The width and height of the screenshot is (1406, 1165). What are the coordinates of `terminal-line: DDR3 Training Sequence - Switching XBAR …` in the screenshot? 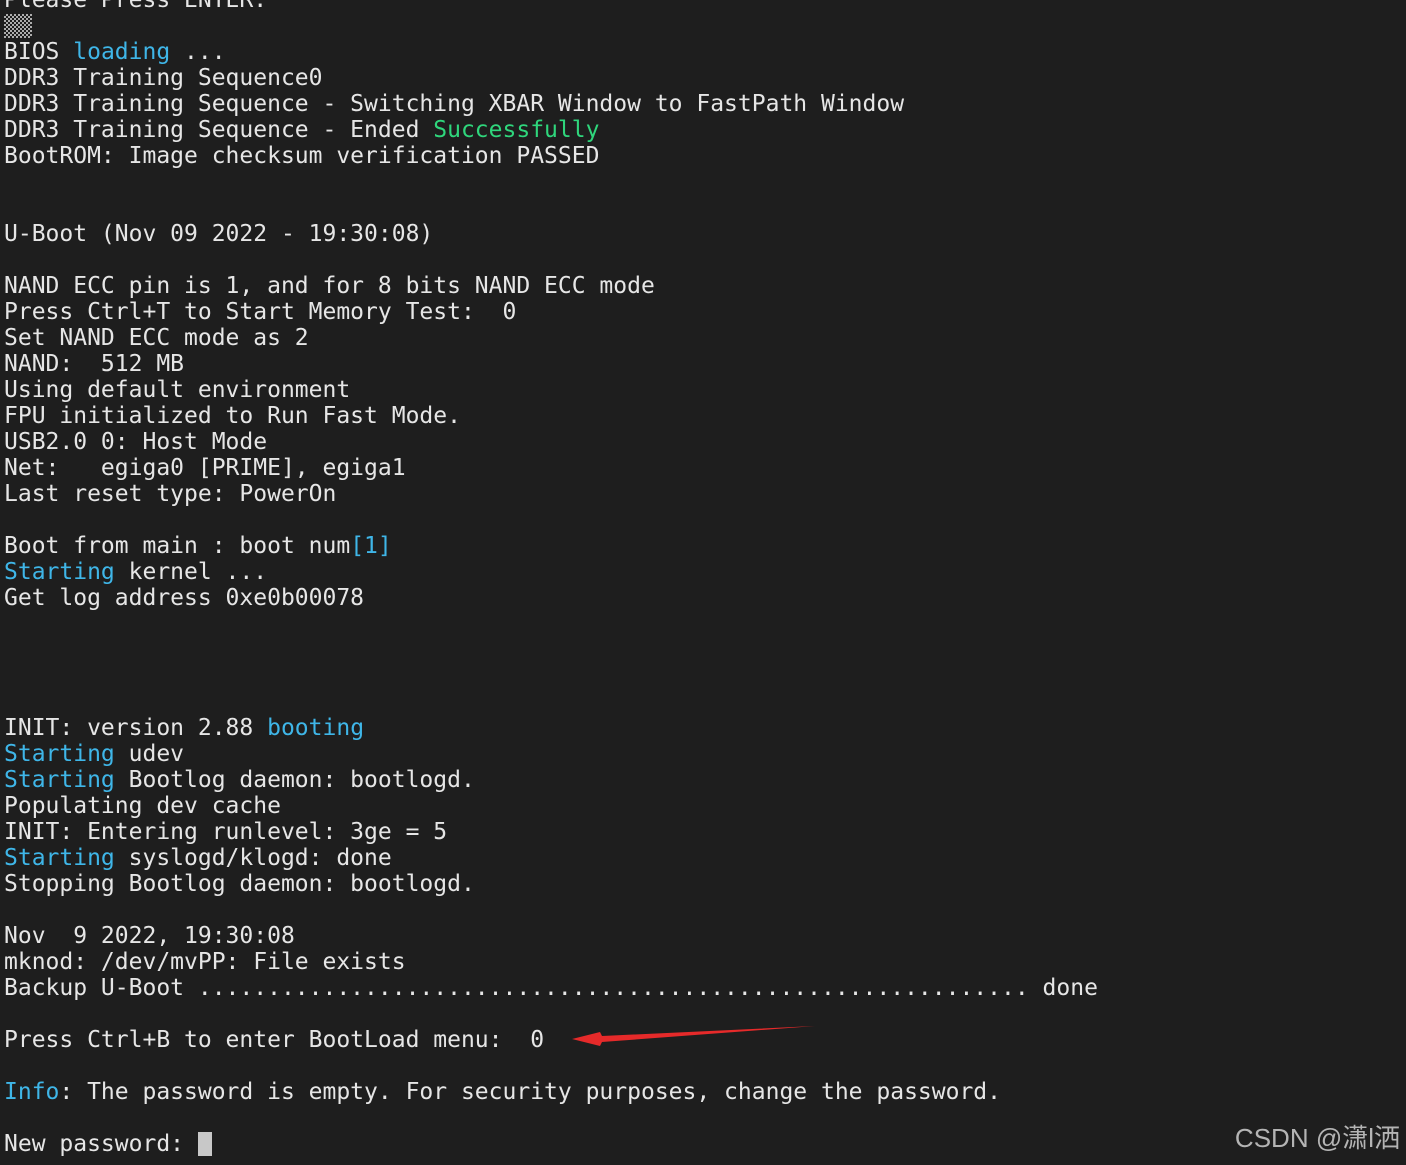 It's located at (705, 104).